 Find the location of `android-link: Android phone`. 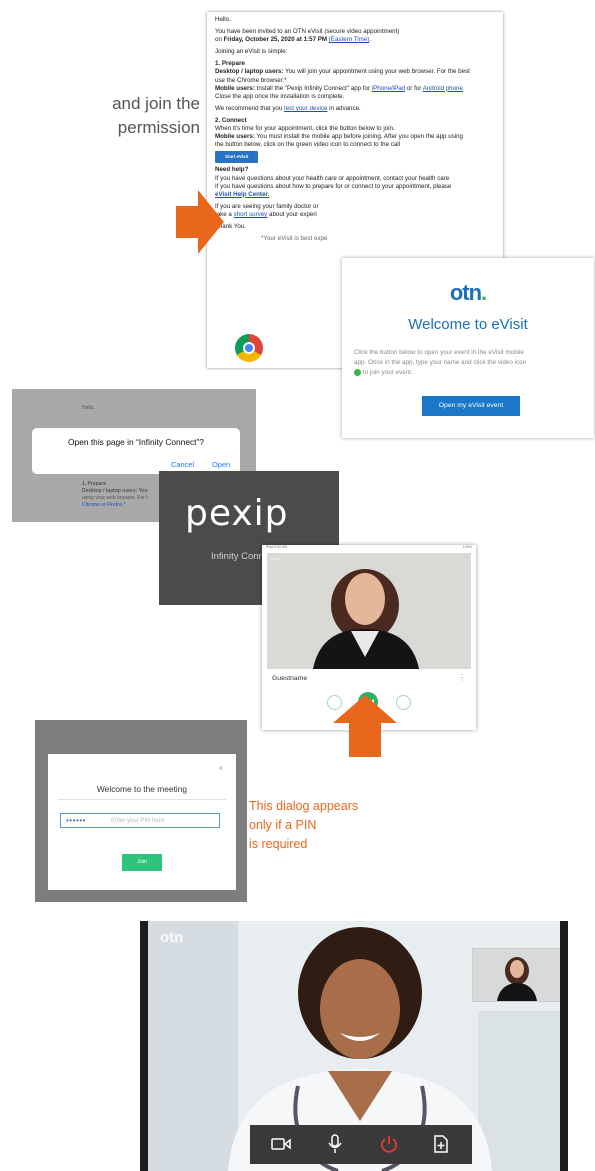

android-link: Android phone is located at coordinates (443, 88).